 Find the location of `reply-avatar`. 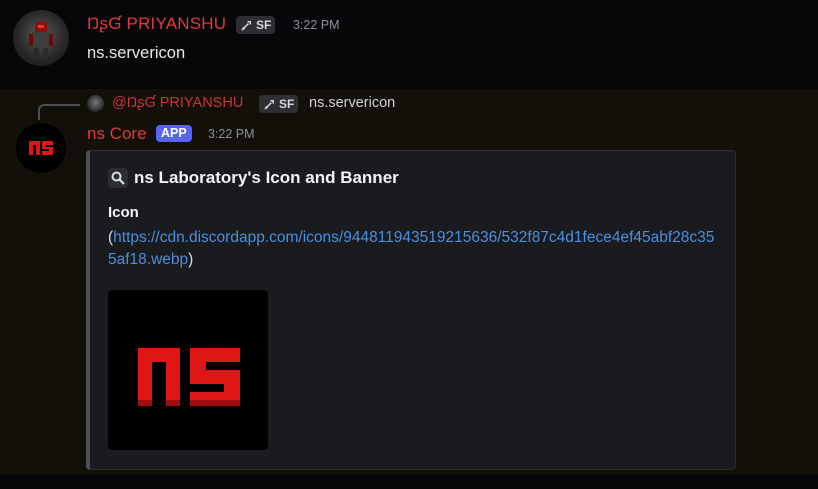

reply-avatar is located at coordinates (95, 103).